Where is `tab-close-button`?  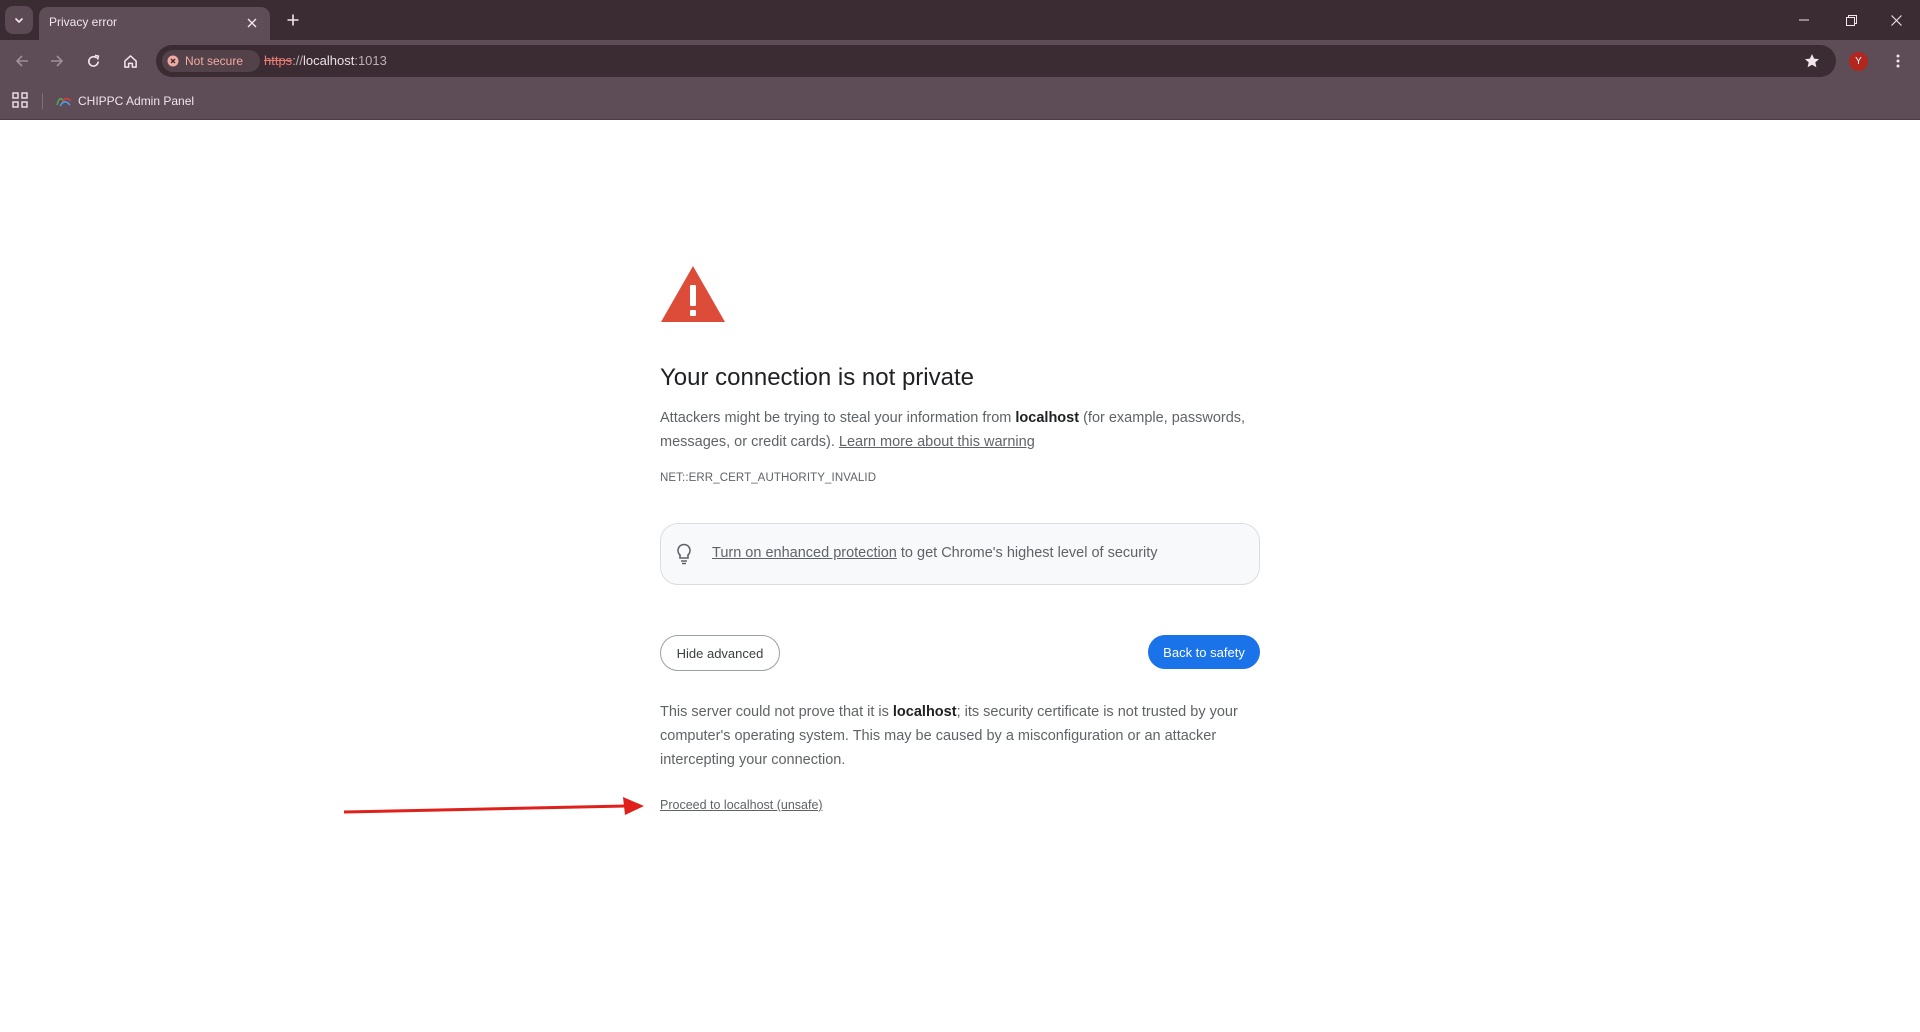
tab-close-button is located at coordinates (252, 23).